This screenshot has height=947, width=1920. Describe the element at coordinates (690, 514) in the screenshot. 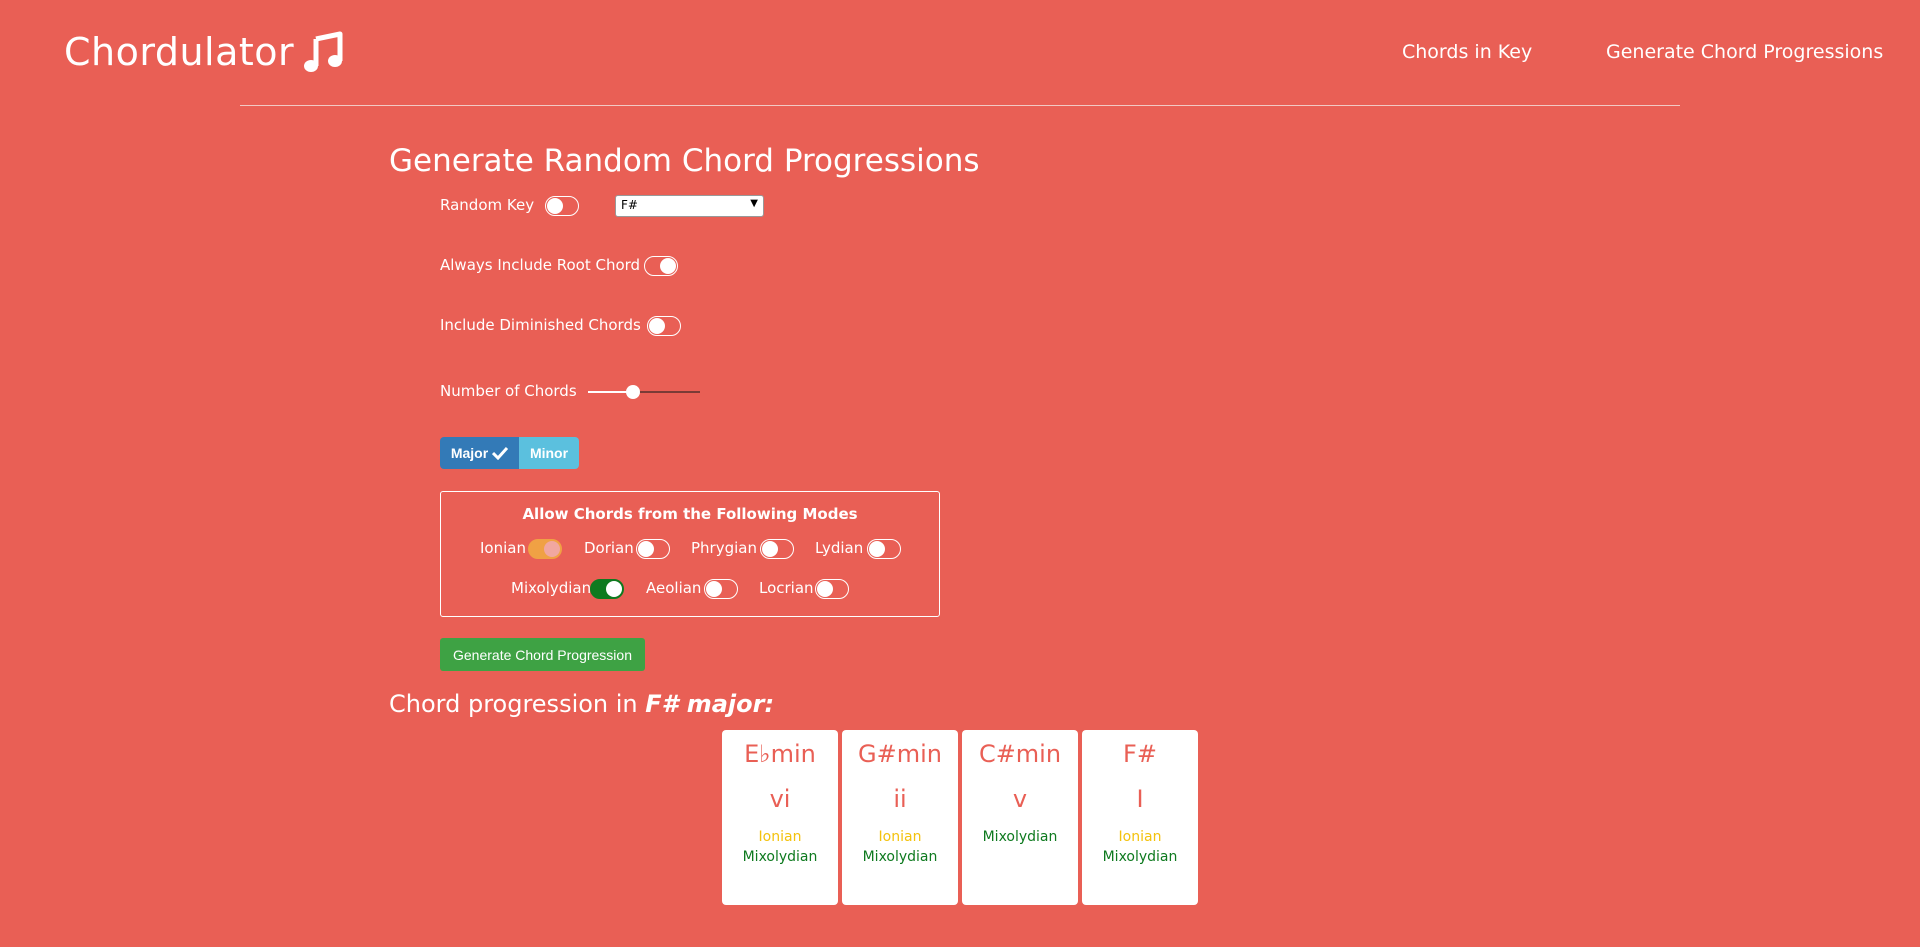

I see `modes-title: Allow Chords from the Following Modes` at that location.